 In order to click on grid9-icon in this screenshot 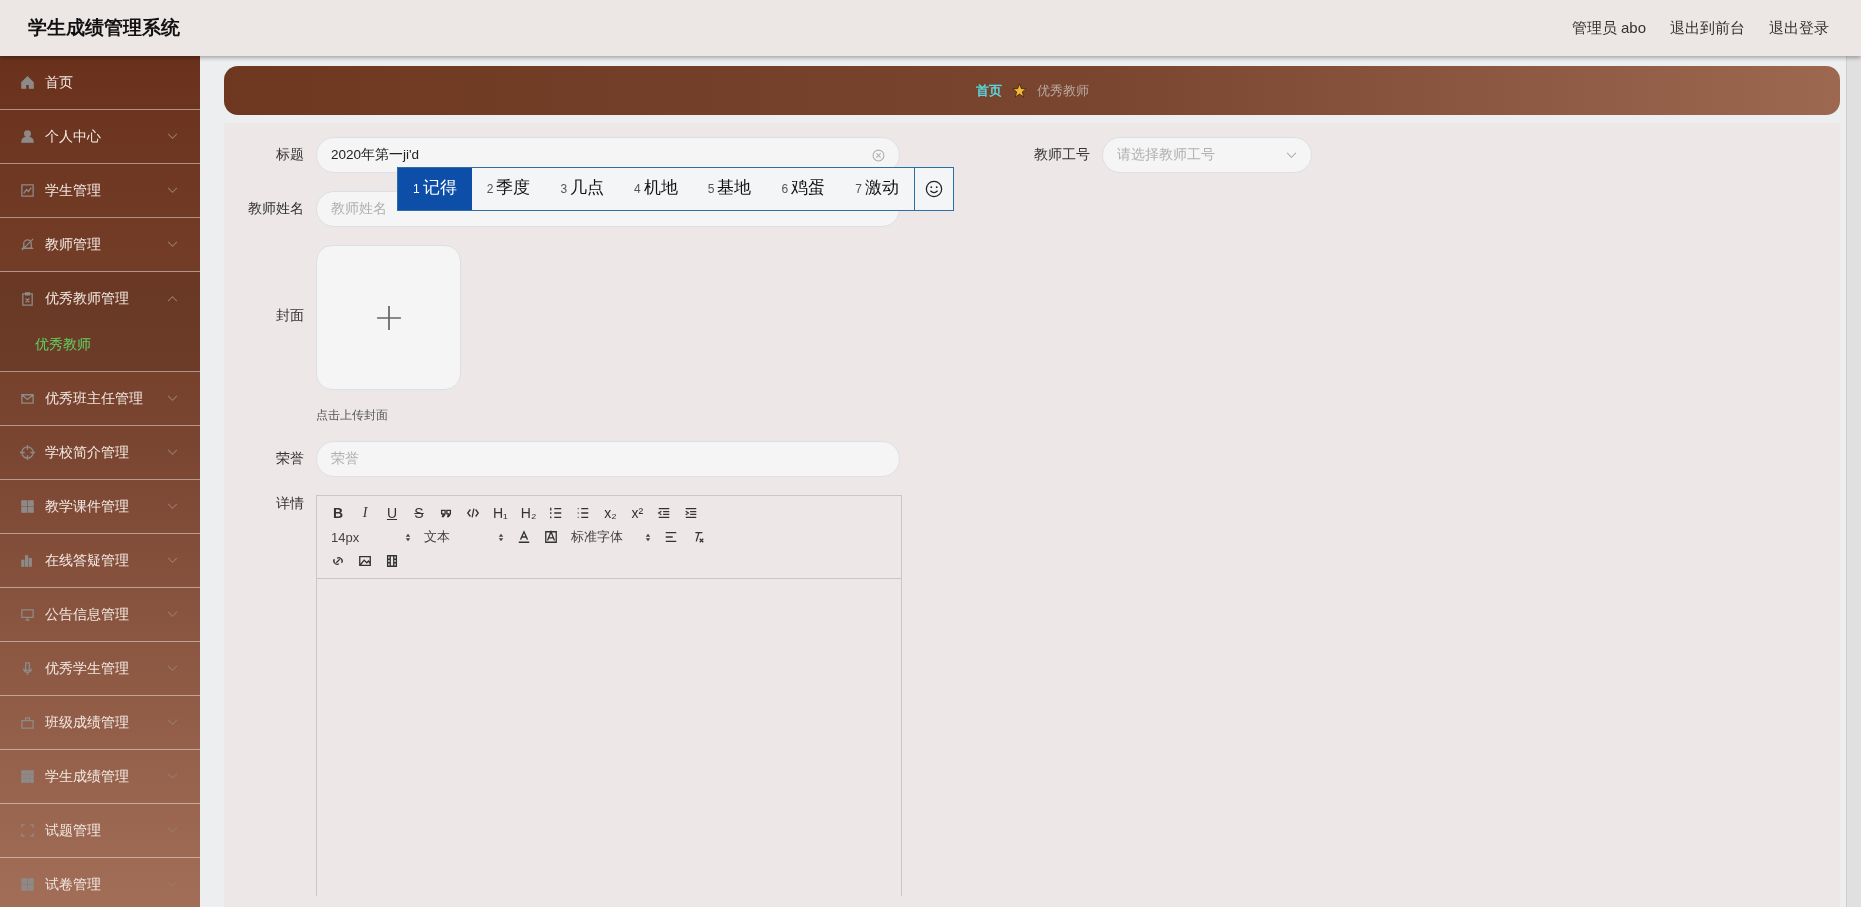, I will do `click(27, 776)`.